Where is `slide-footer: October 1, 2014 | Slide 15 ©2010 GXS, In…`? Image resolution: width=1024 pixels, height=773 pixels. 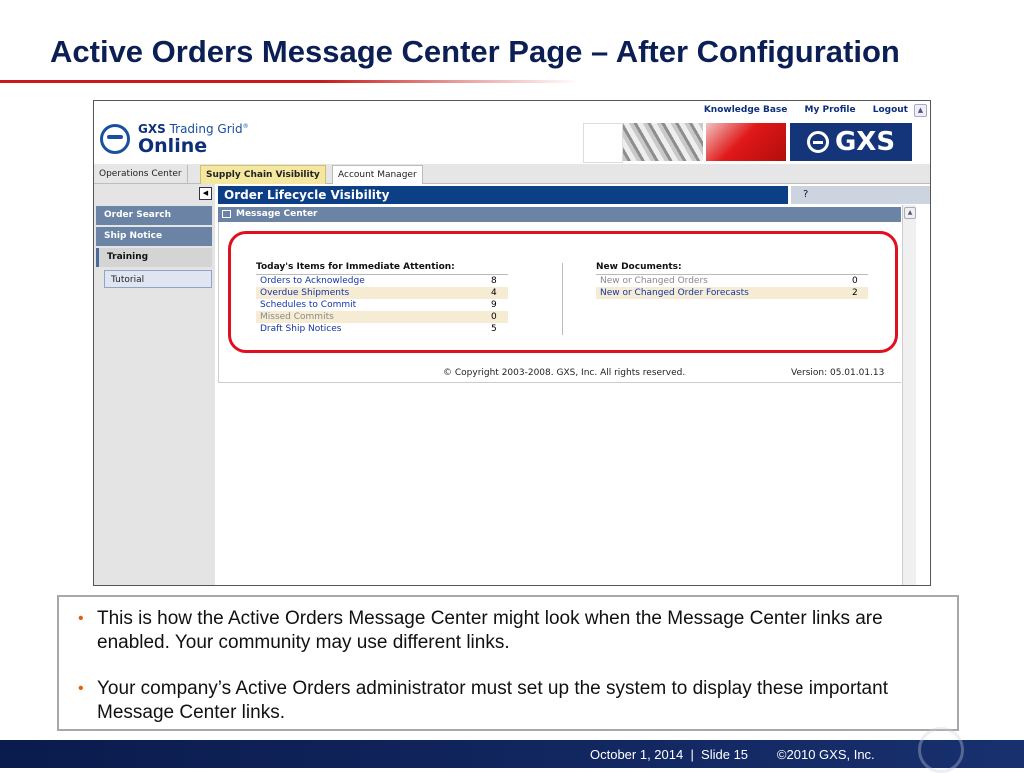
slide-footer: October 1, 2014 | Slide 15 ©2010 GXS, In… is located at coordinates (512, 754).